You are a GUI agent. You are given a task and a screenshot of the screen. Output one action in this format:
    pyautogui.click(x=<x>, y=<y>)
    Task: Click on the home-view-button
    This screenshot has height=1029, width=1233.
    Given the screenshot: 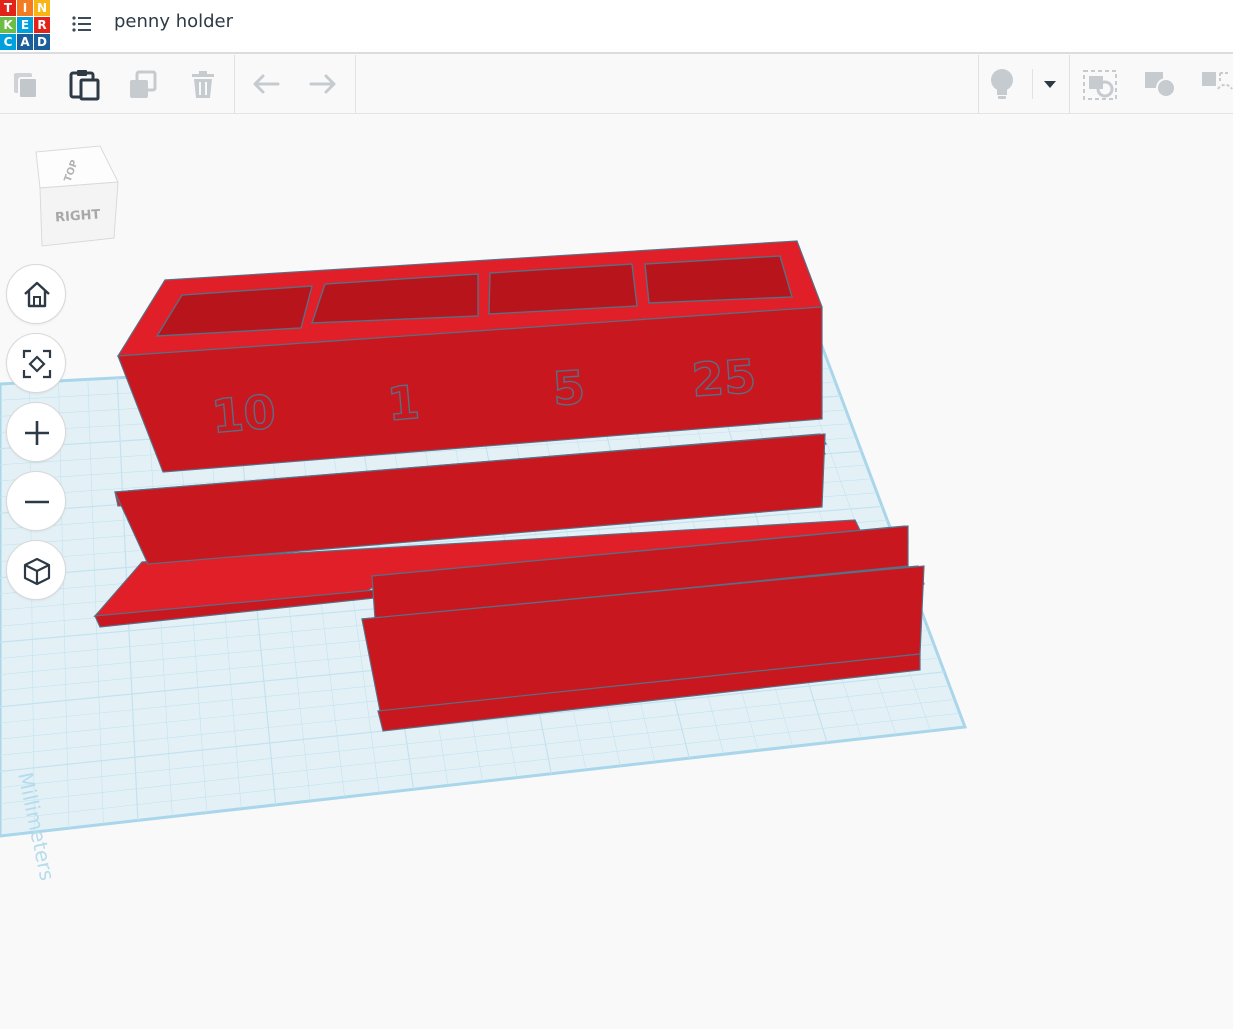 What is the action you would take?
    pyautogui.click(x=36, y=294)
    